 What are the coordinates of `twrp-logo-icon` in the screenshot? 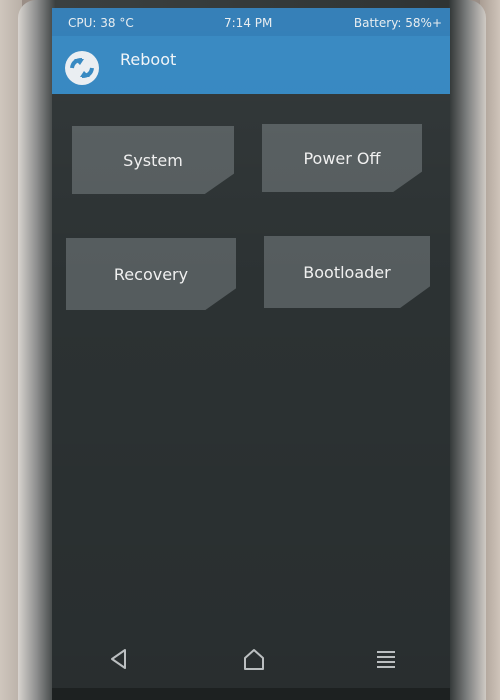 It's located at (82, 68).